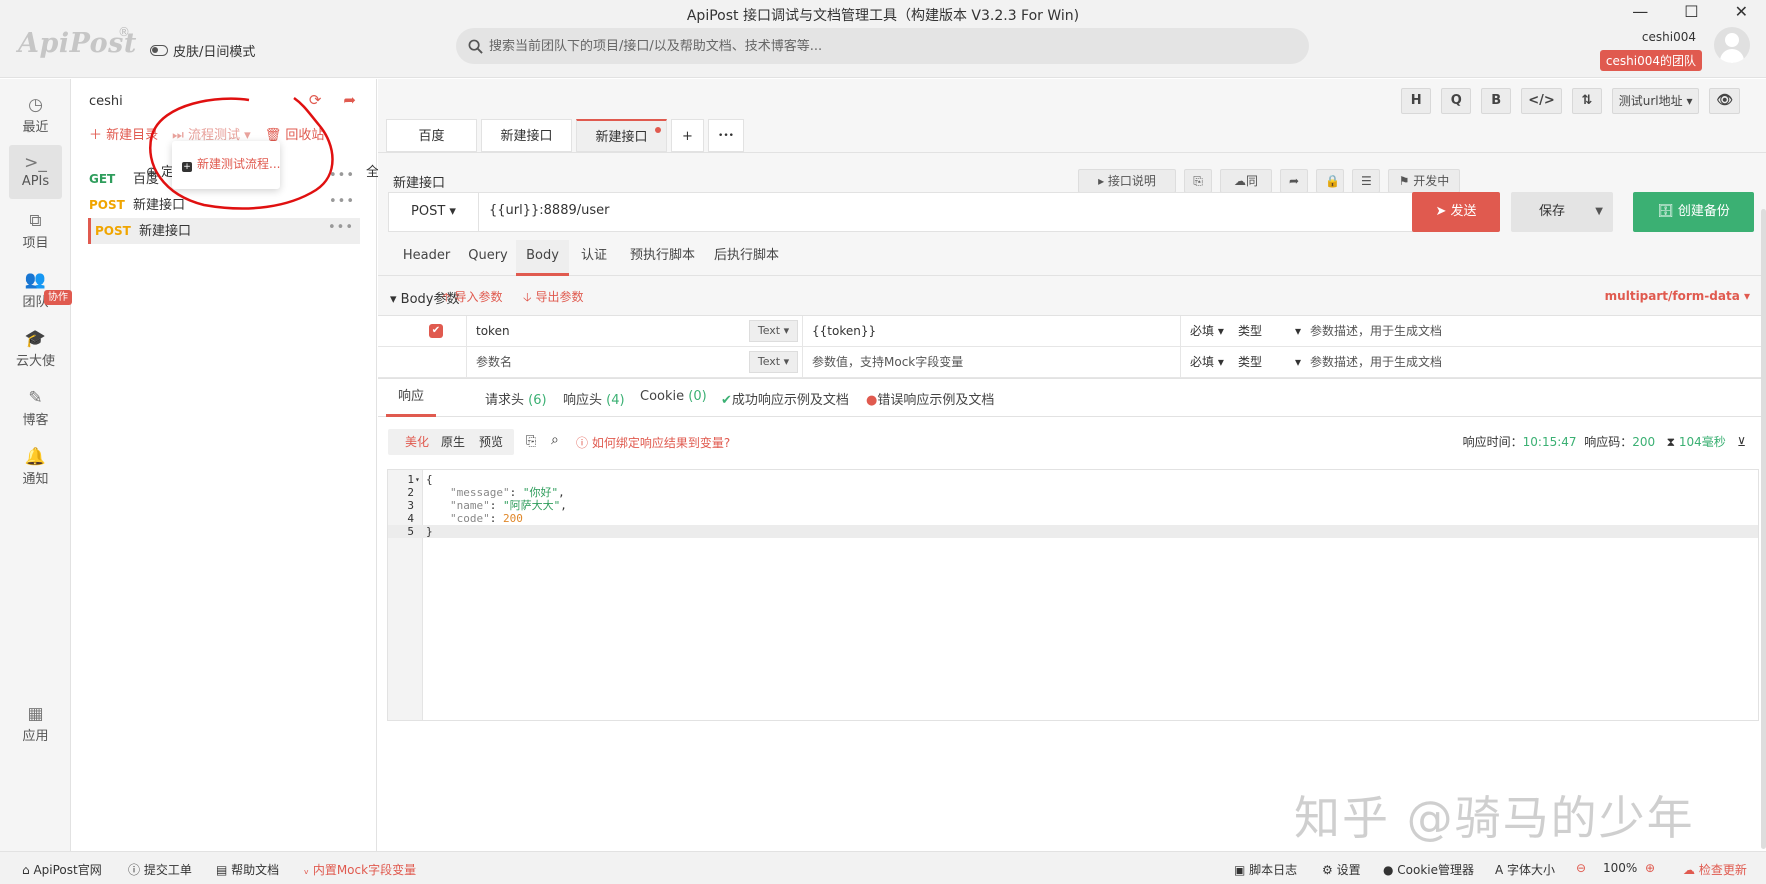 This screenshot has width=1766, height=884. Describe the element at coordinates (426, 258) in the screenshot. I see `tab-header: Header` at that location.